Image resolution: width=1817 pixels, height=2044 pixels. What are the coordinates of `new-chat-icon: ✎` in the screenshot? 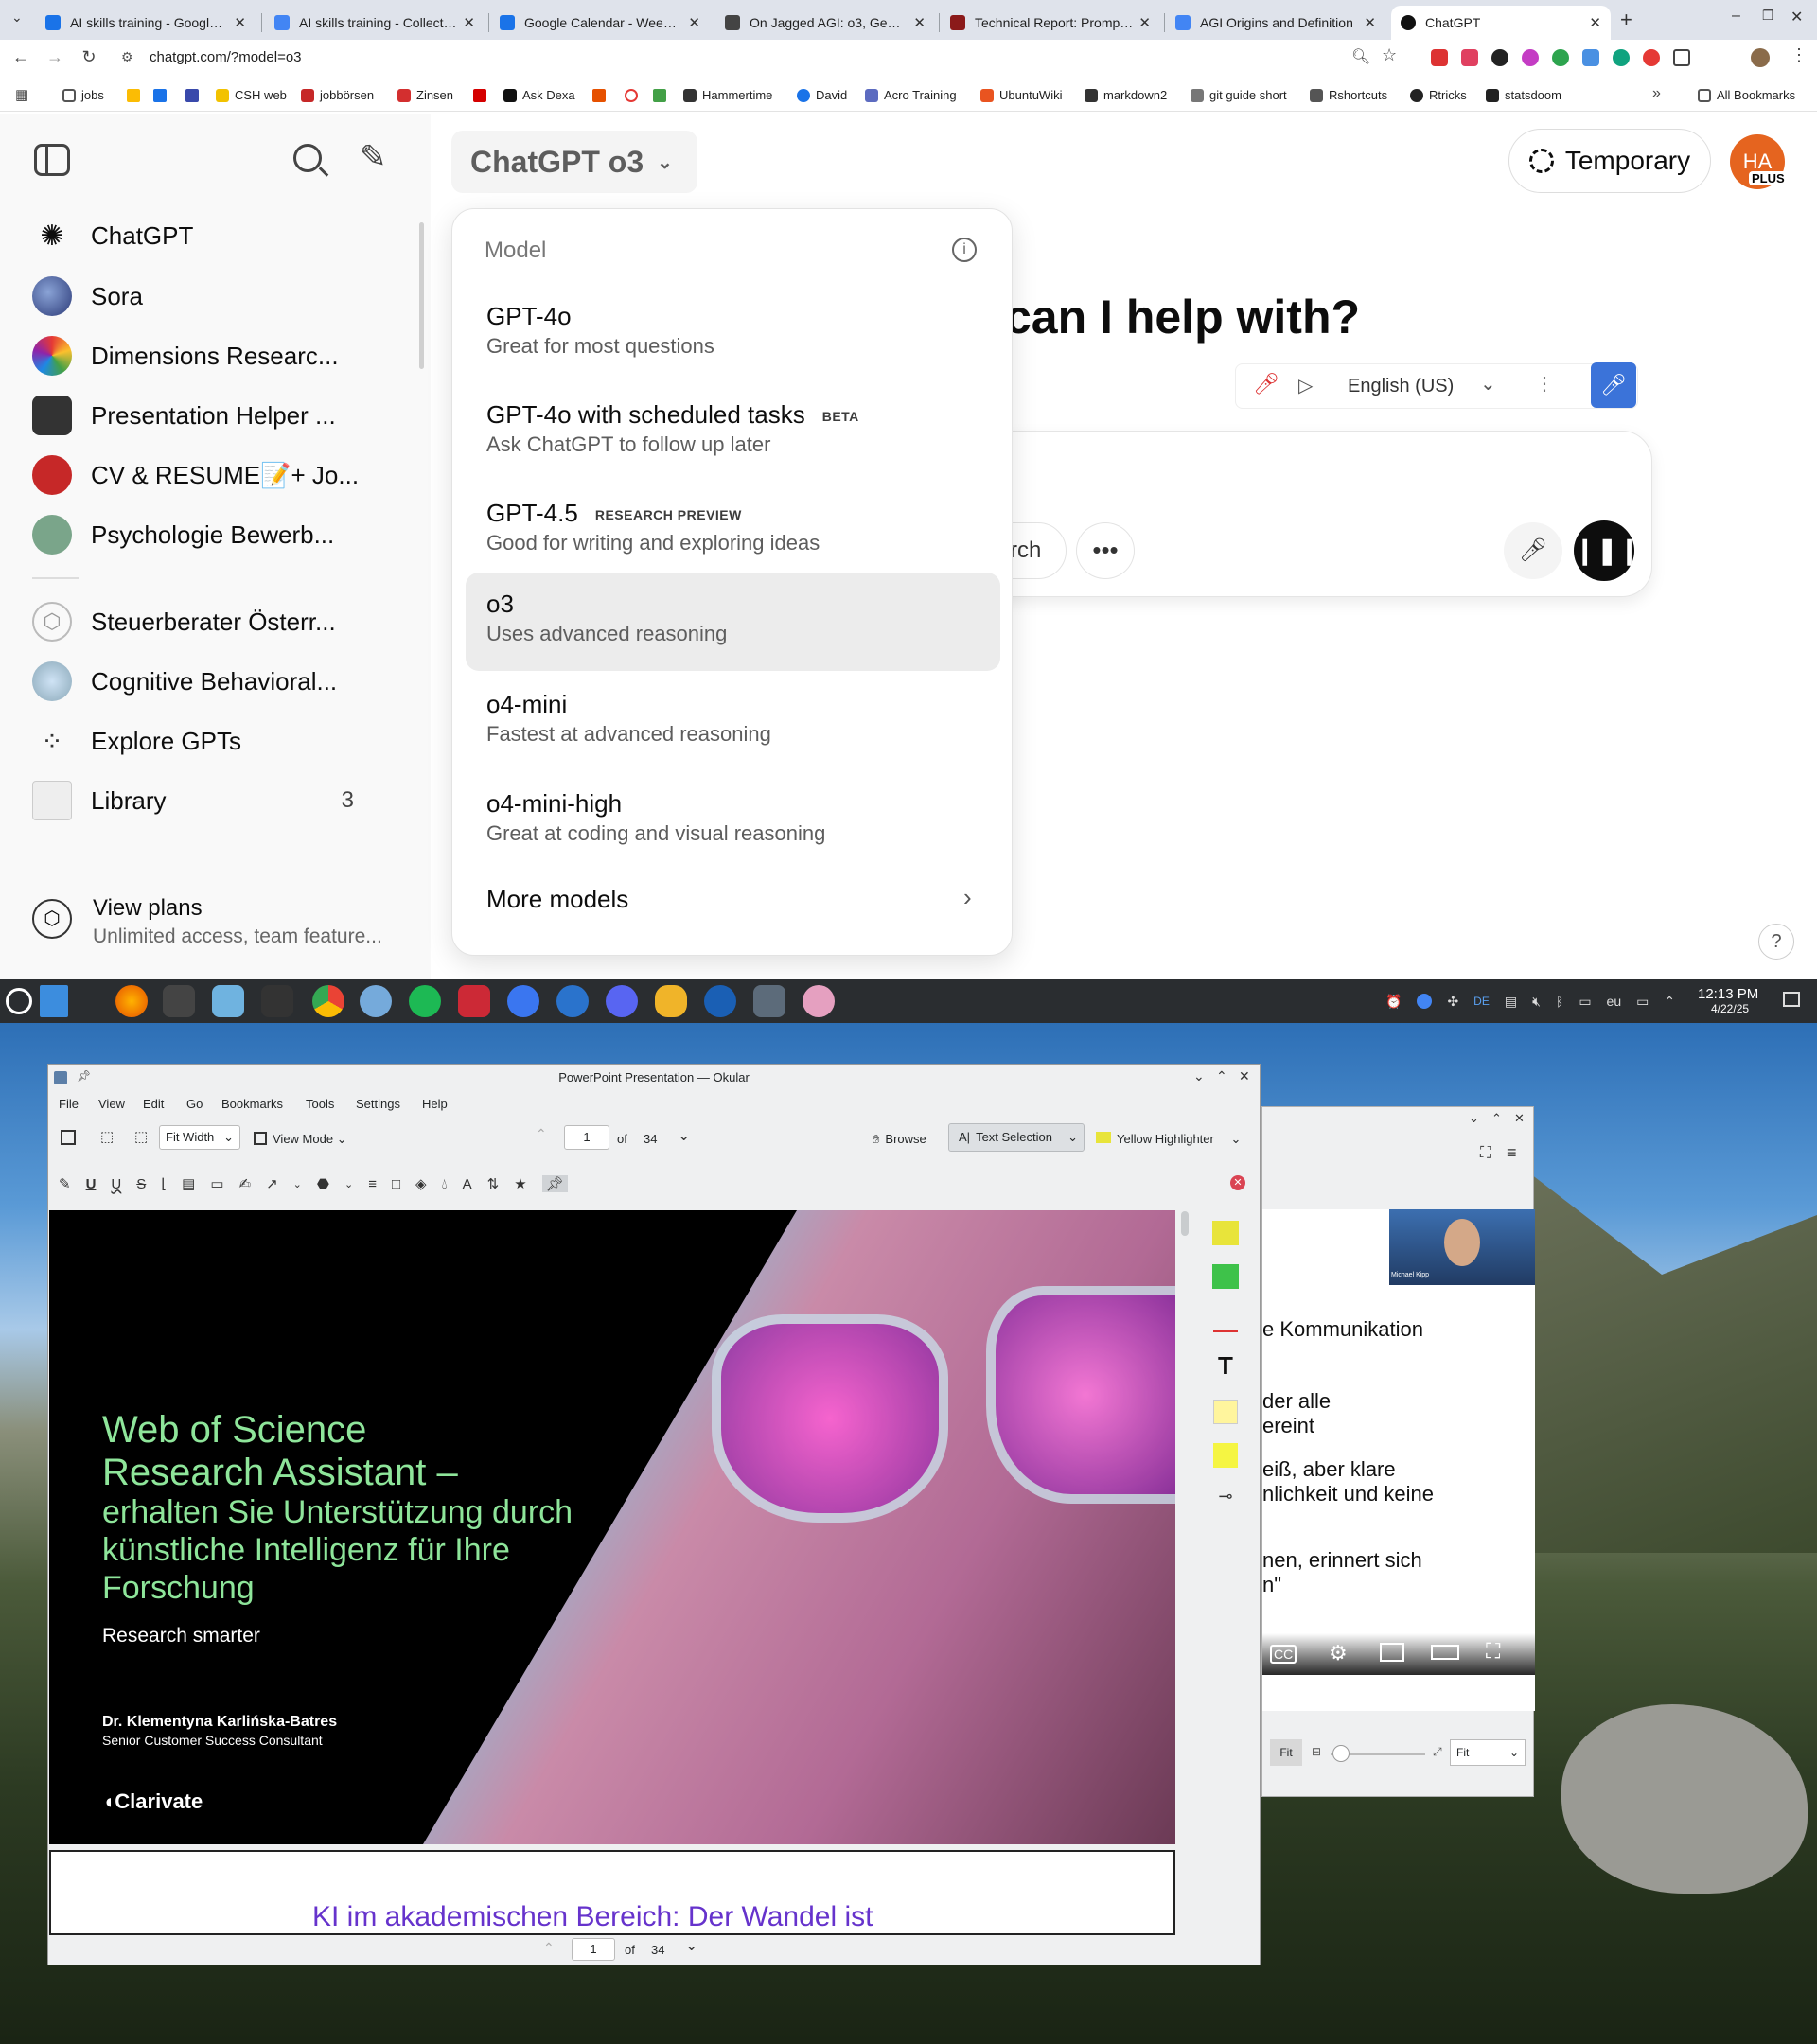 It's located at (373, 157).